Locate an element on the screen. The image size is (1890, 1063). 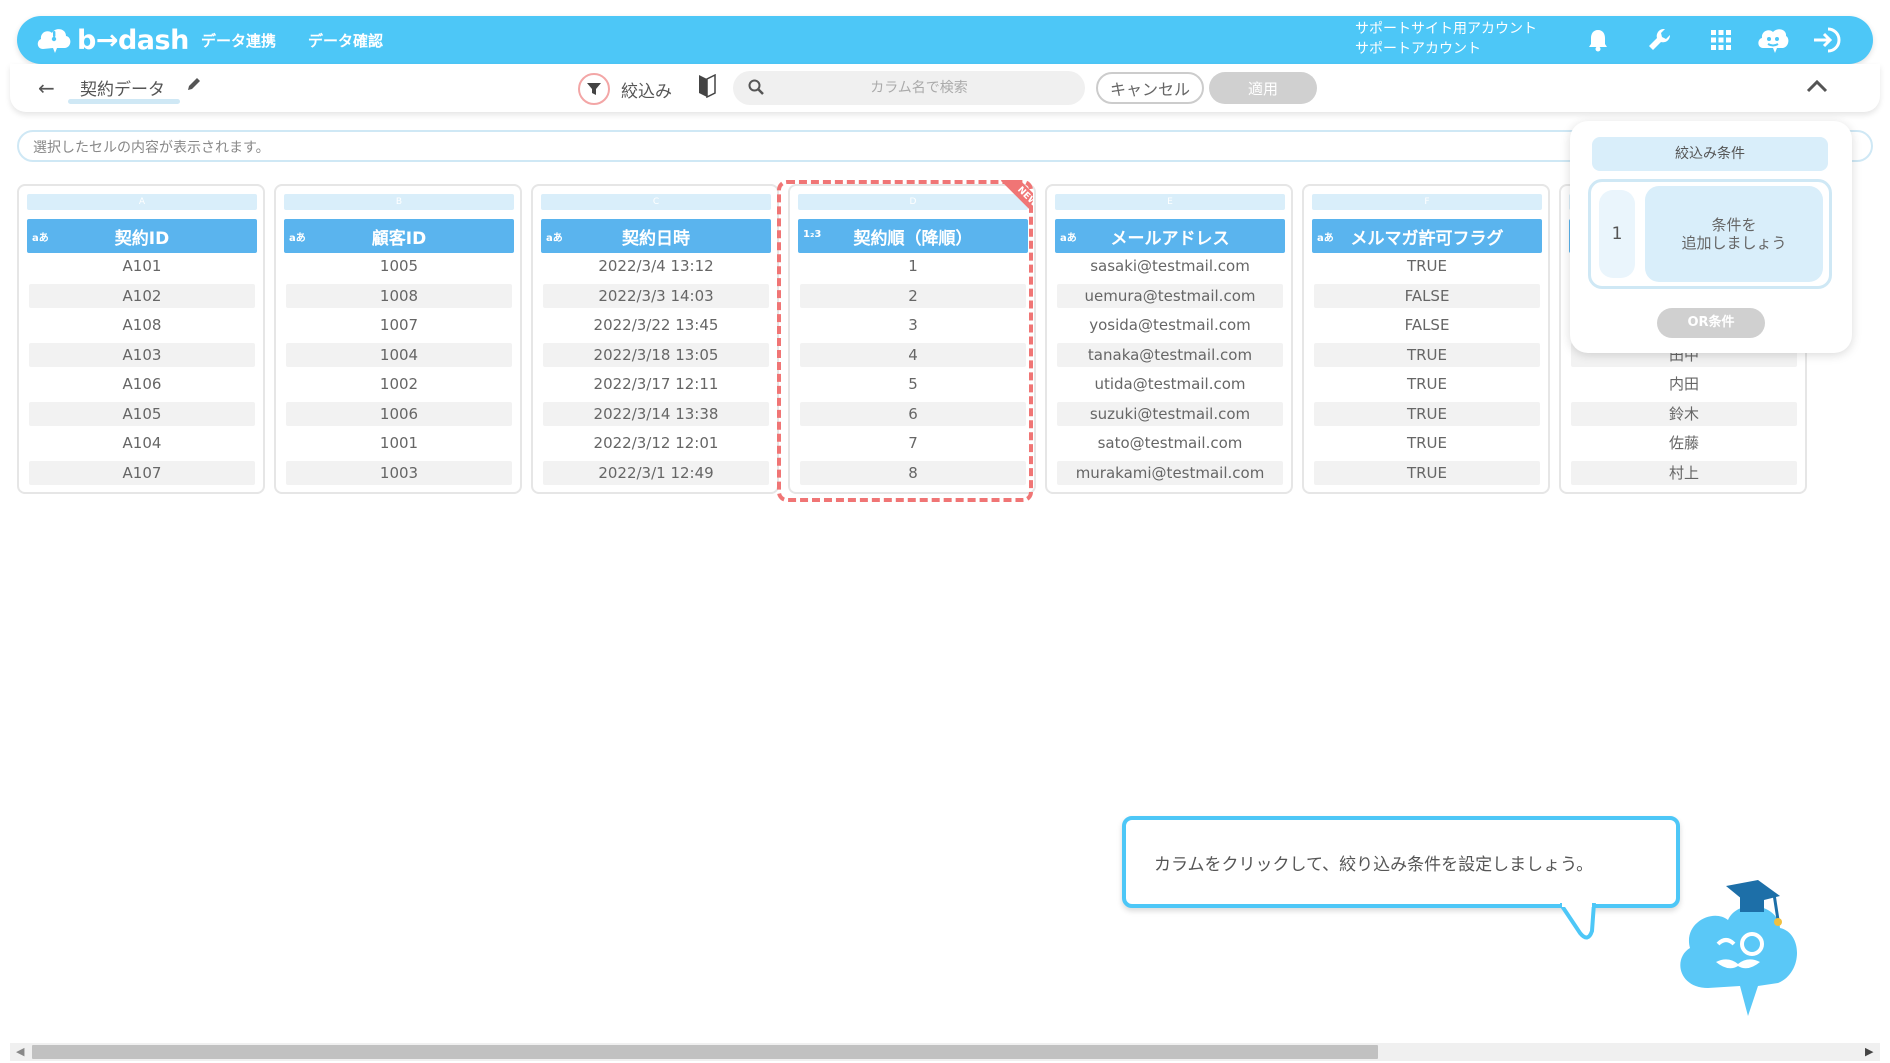
table-cell: 2022/3/1 12:49 is located at coordinates (656, 473).